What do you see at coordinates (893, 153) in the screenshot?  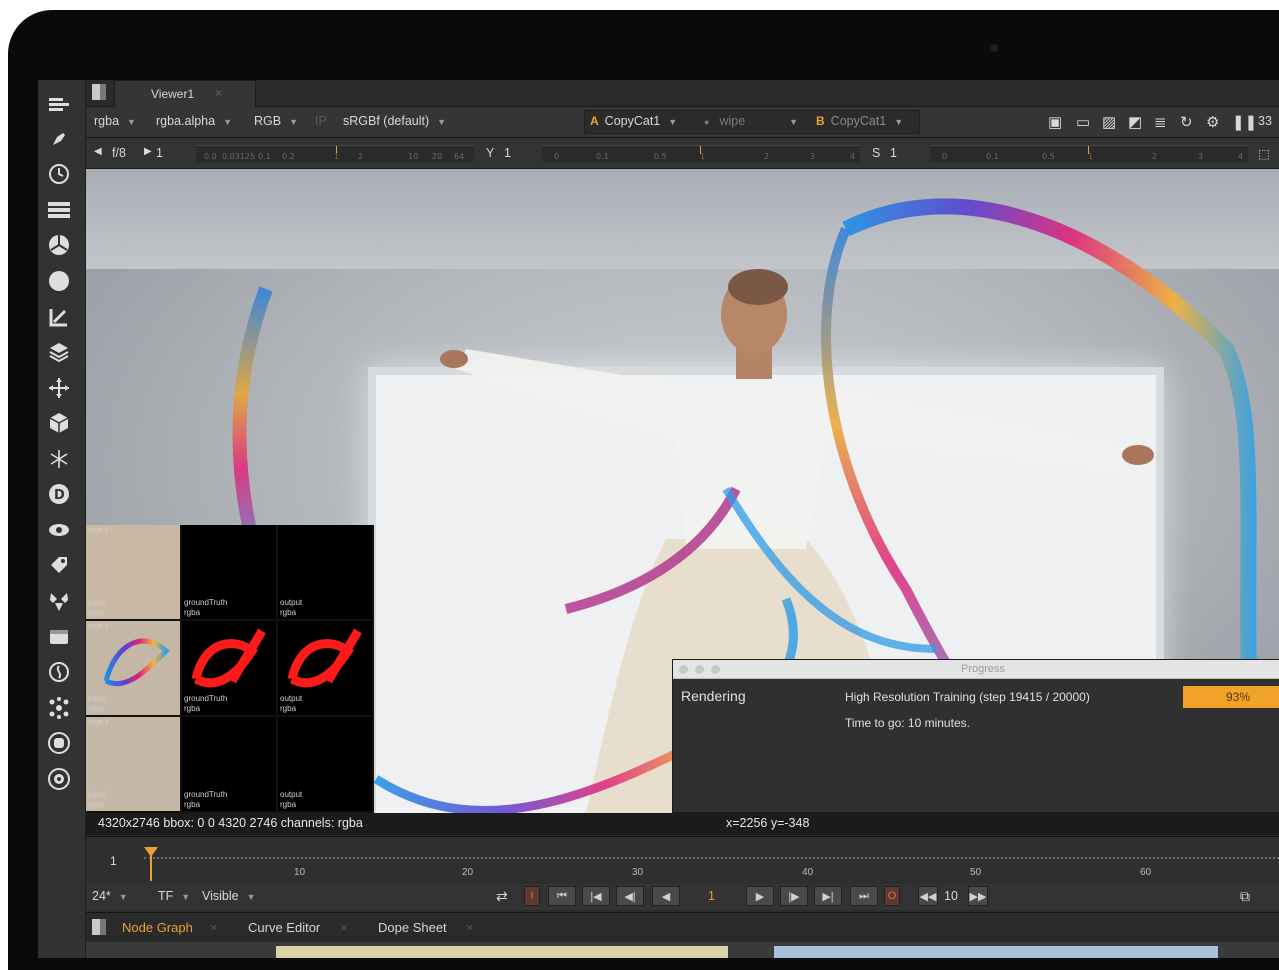 I see `saturation-value: 1` at bounding box center [893, 153].